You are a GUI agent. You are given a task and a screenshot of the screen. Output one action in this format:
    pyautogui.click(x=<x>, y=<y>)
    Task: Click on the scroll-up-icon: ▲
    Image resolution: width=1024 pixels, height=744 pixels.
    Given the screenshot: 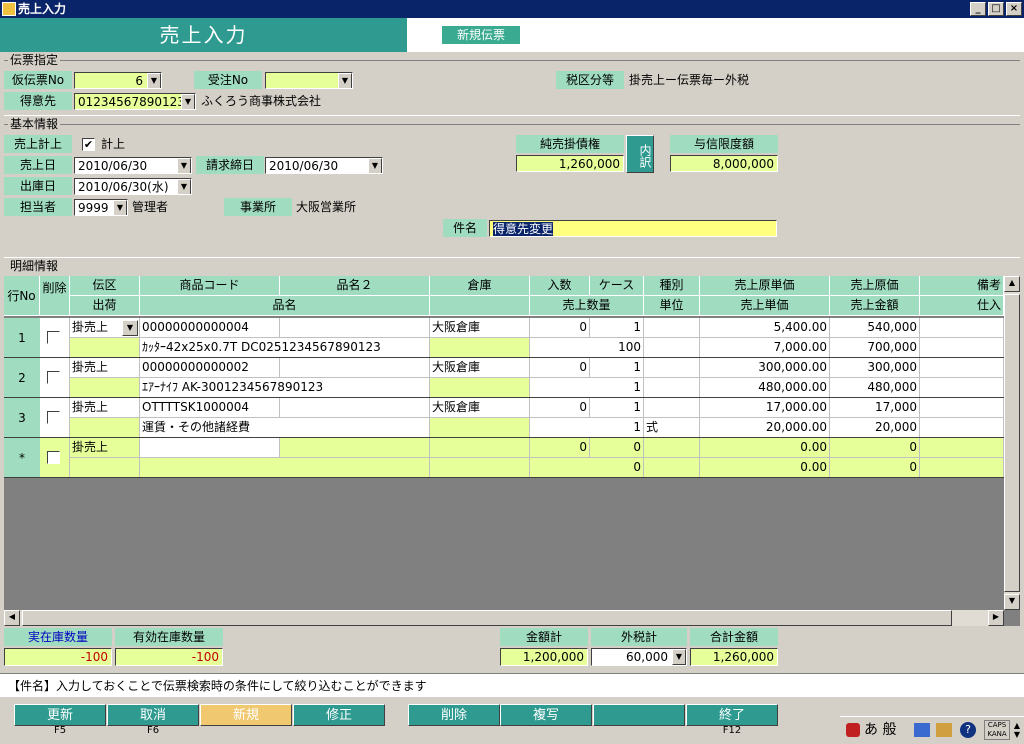 What is the action you would take?
    pyautogui.click(x=1012, y=284)
    